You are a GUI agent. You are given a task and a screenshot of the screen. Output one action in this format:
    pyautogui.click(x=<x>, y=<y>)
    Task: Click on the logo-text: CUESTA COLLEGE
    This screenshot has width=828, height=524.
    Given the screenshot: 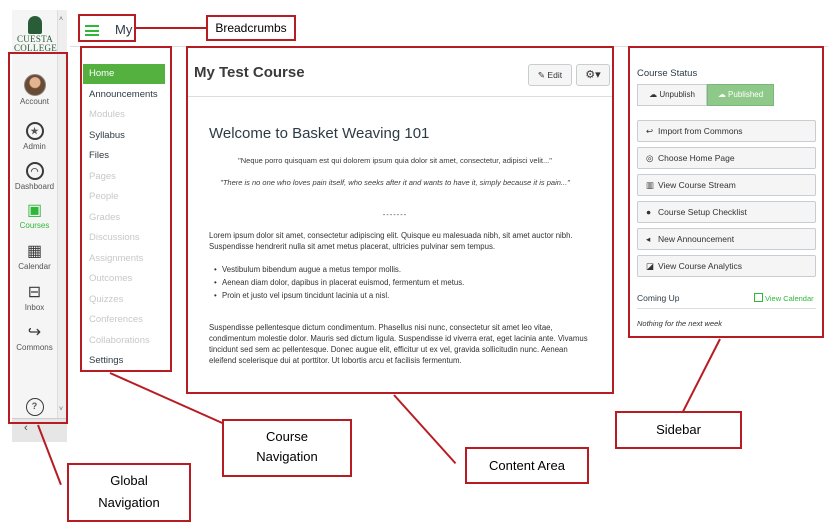 What is the action you would take?
    pyautogui.click(x=36, y=43)
    